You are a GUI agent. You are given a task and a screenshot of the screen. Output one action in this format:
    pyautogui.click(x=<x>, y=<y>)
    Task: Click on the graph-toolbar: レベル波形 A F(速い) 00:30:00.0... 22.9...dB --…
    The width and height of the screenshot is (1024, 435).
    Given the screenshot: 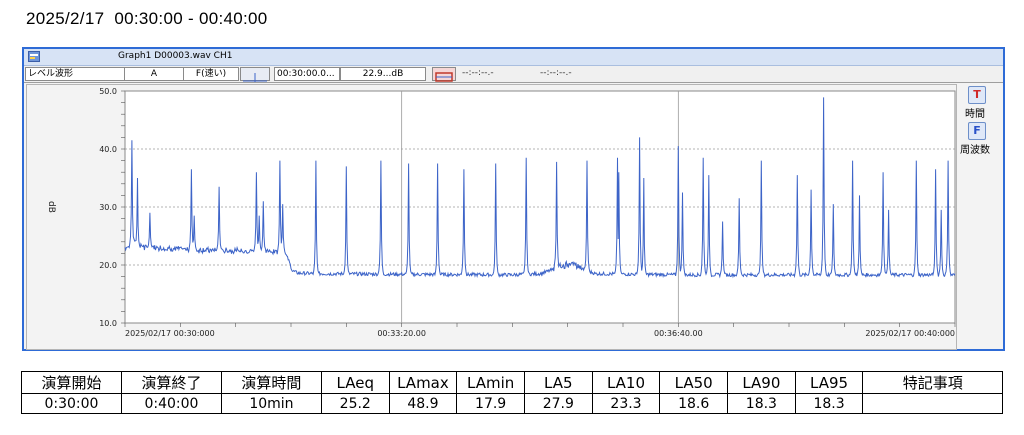 What is the action you would take?
    pyautogui.click(x=513, y=74)
    